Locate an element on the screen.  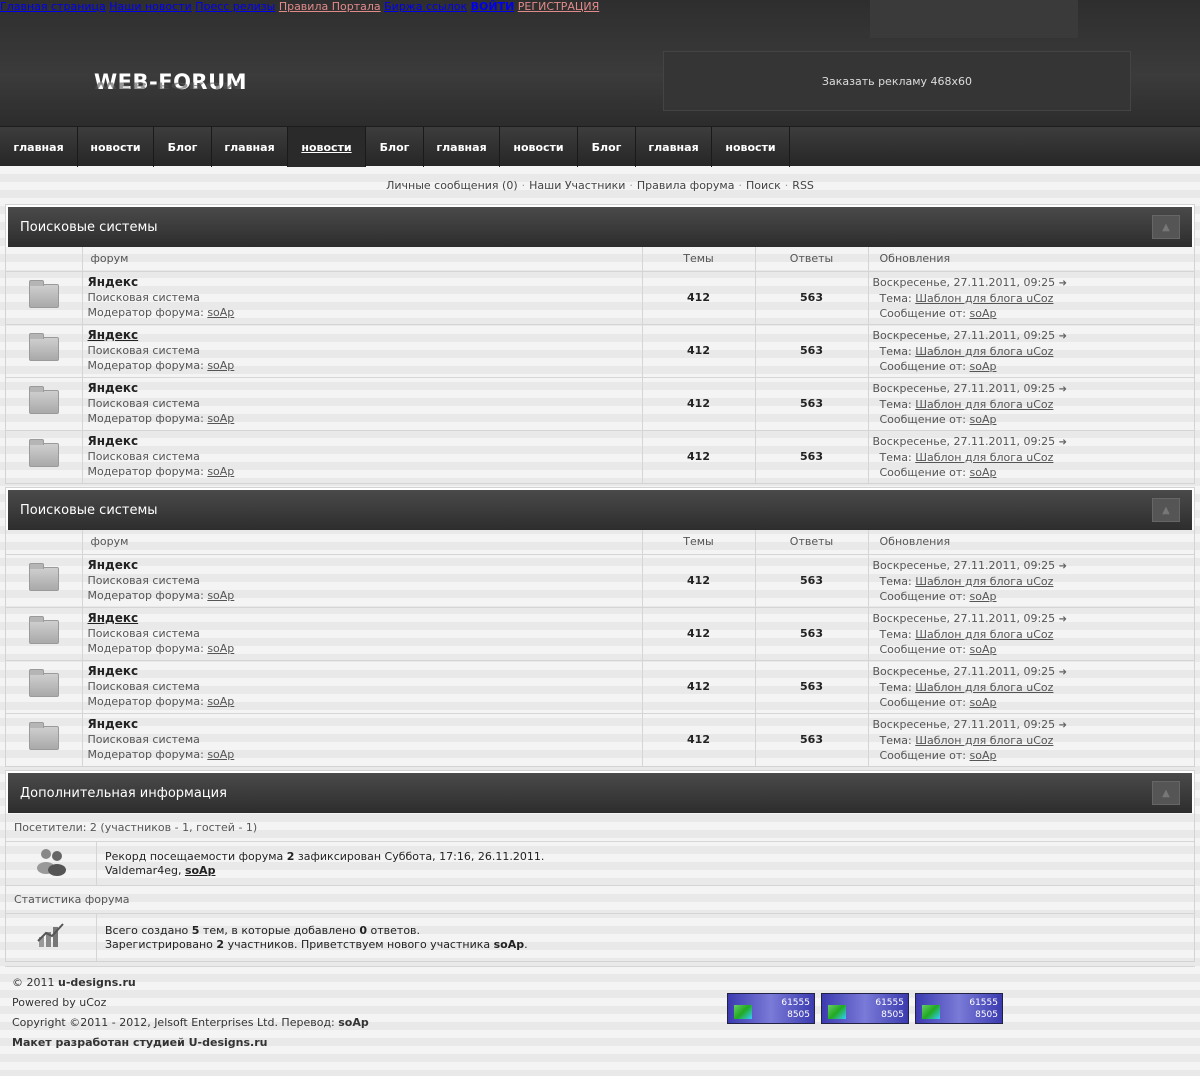
quicklink-0: Личные сообщения (0) is located at coordinates (452, 185).